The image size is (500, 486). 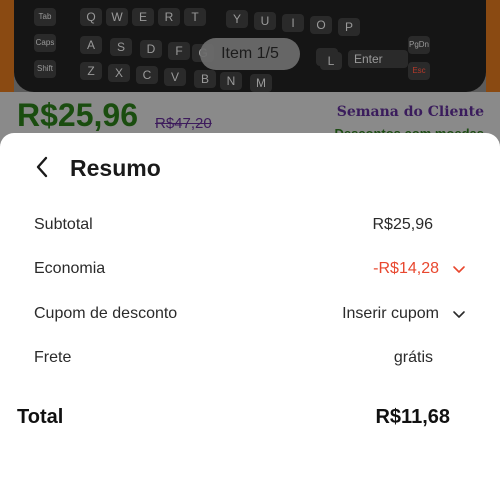 I want to click on key: R, so click(x=169, y=17).